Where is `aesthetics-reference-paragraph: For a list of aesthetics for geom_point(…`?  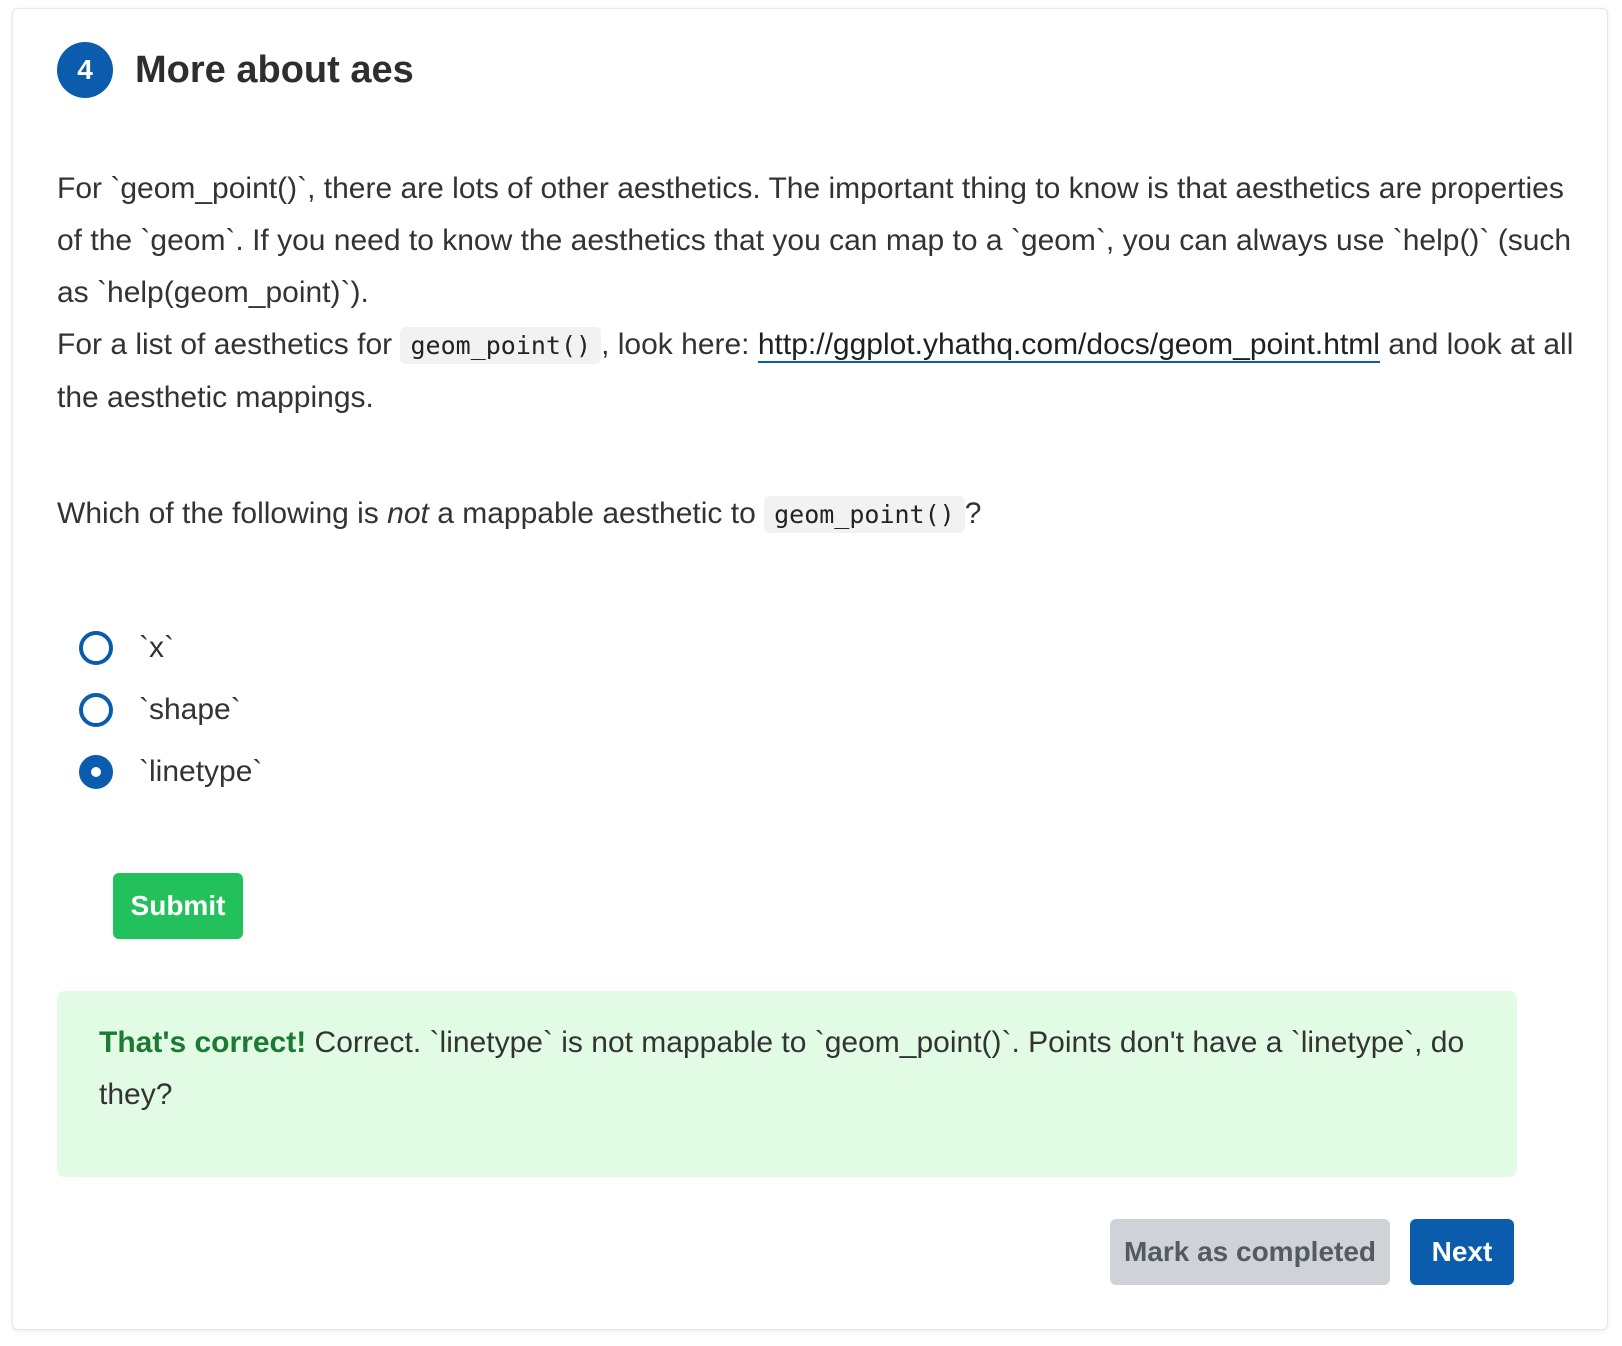
aesthetics-reference-paragraph: For a list of aesthetics for geom_point(… is located at coordinates (817, 371).